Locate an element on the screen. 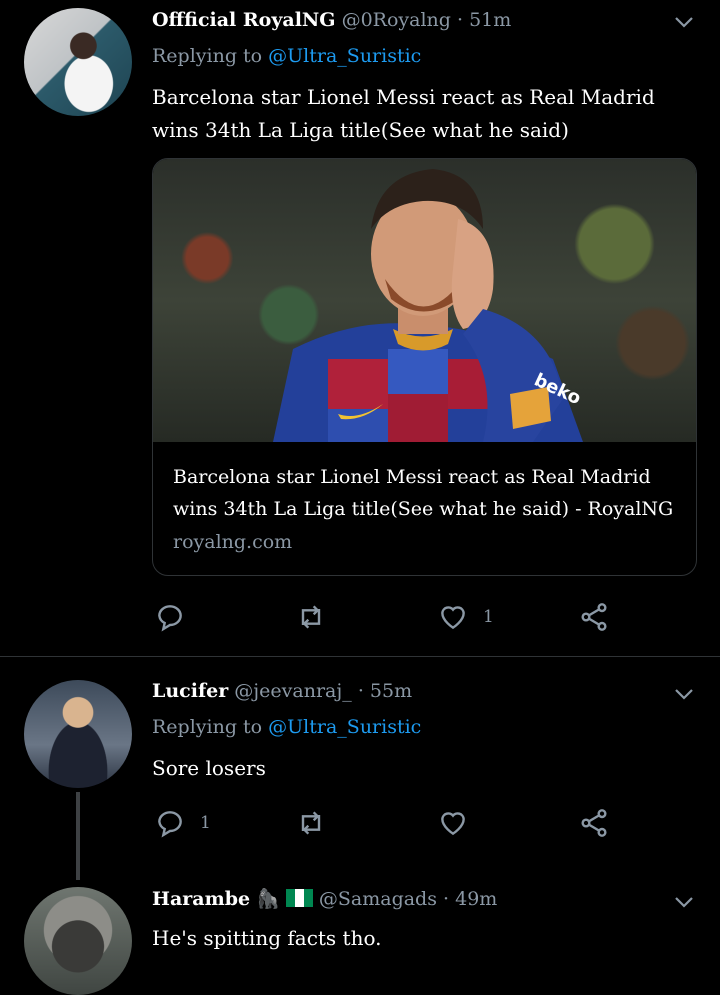 The image size is (720, 995). tweet-header: Lucifer @jeevanraj_ · 55m is located at coordinates (282, 691).